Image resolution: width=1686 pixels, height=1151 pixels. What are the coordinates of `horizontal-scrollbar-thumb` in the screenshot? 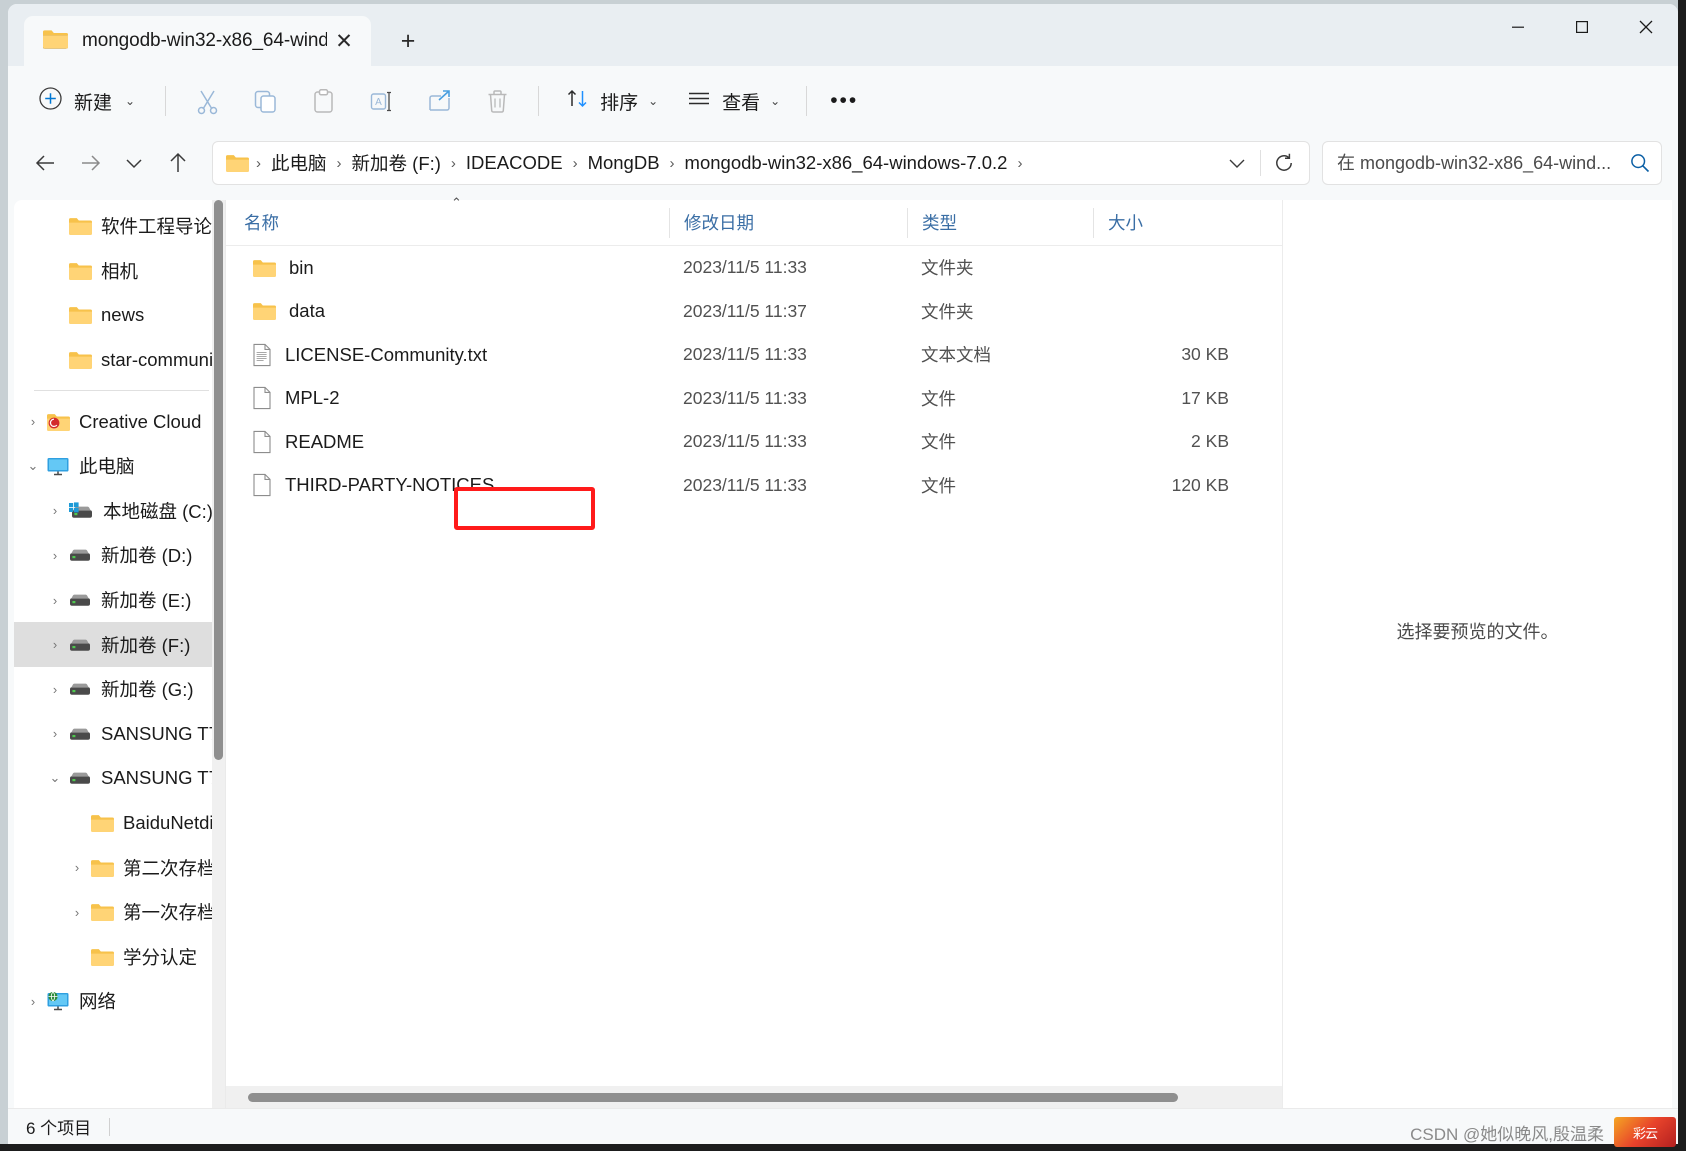 It's located at (713, 1097).